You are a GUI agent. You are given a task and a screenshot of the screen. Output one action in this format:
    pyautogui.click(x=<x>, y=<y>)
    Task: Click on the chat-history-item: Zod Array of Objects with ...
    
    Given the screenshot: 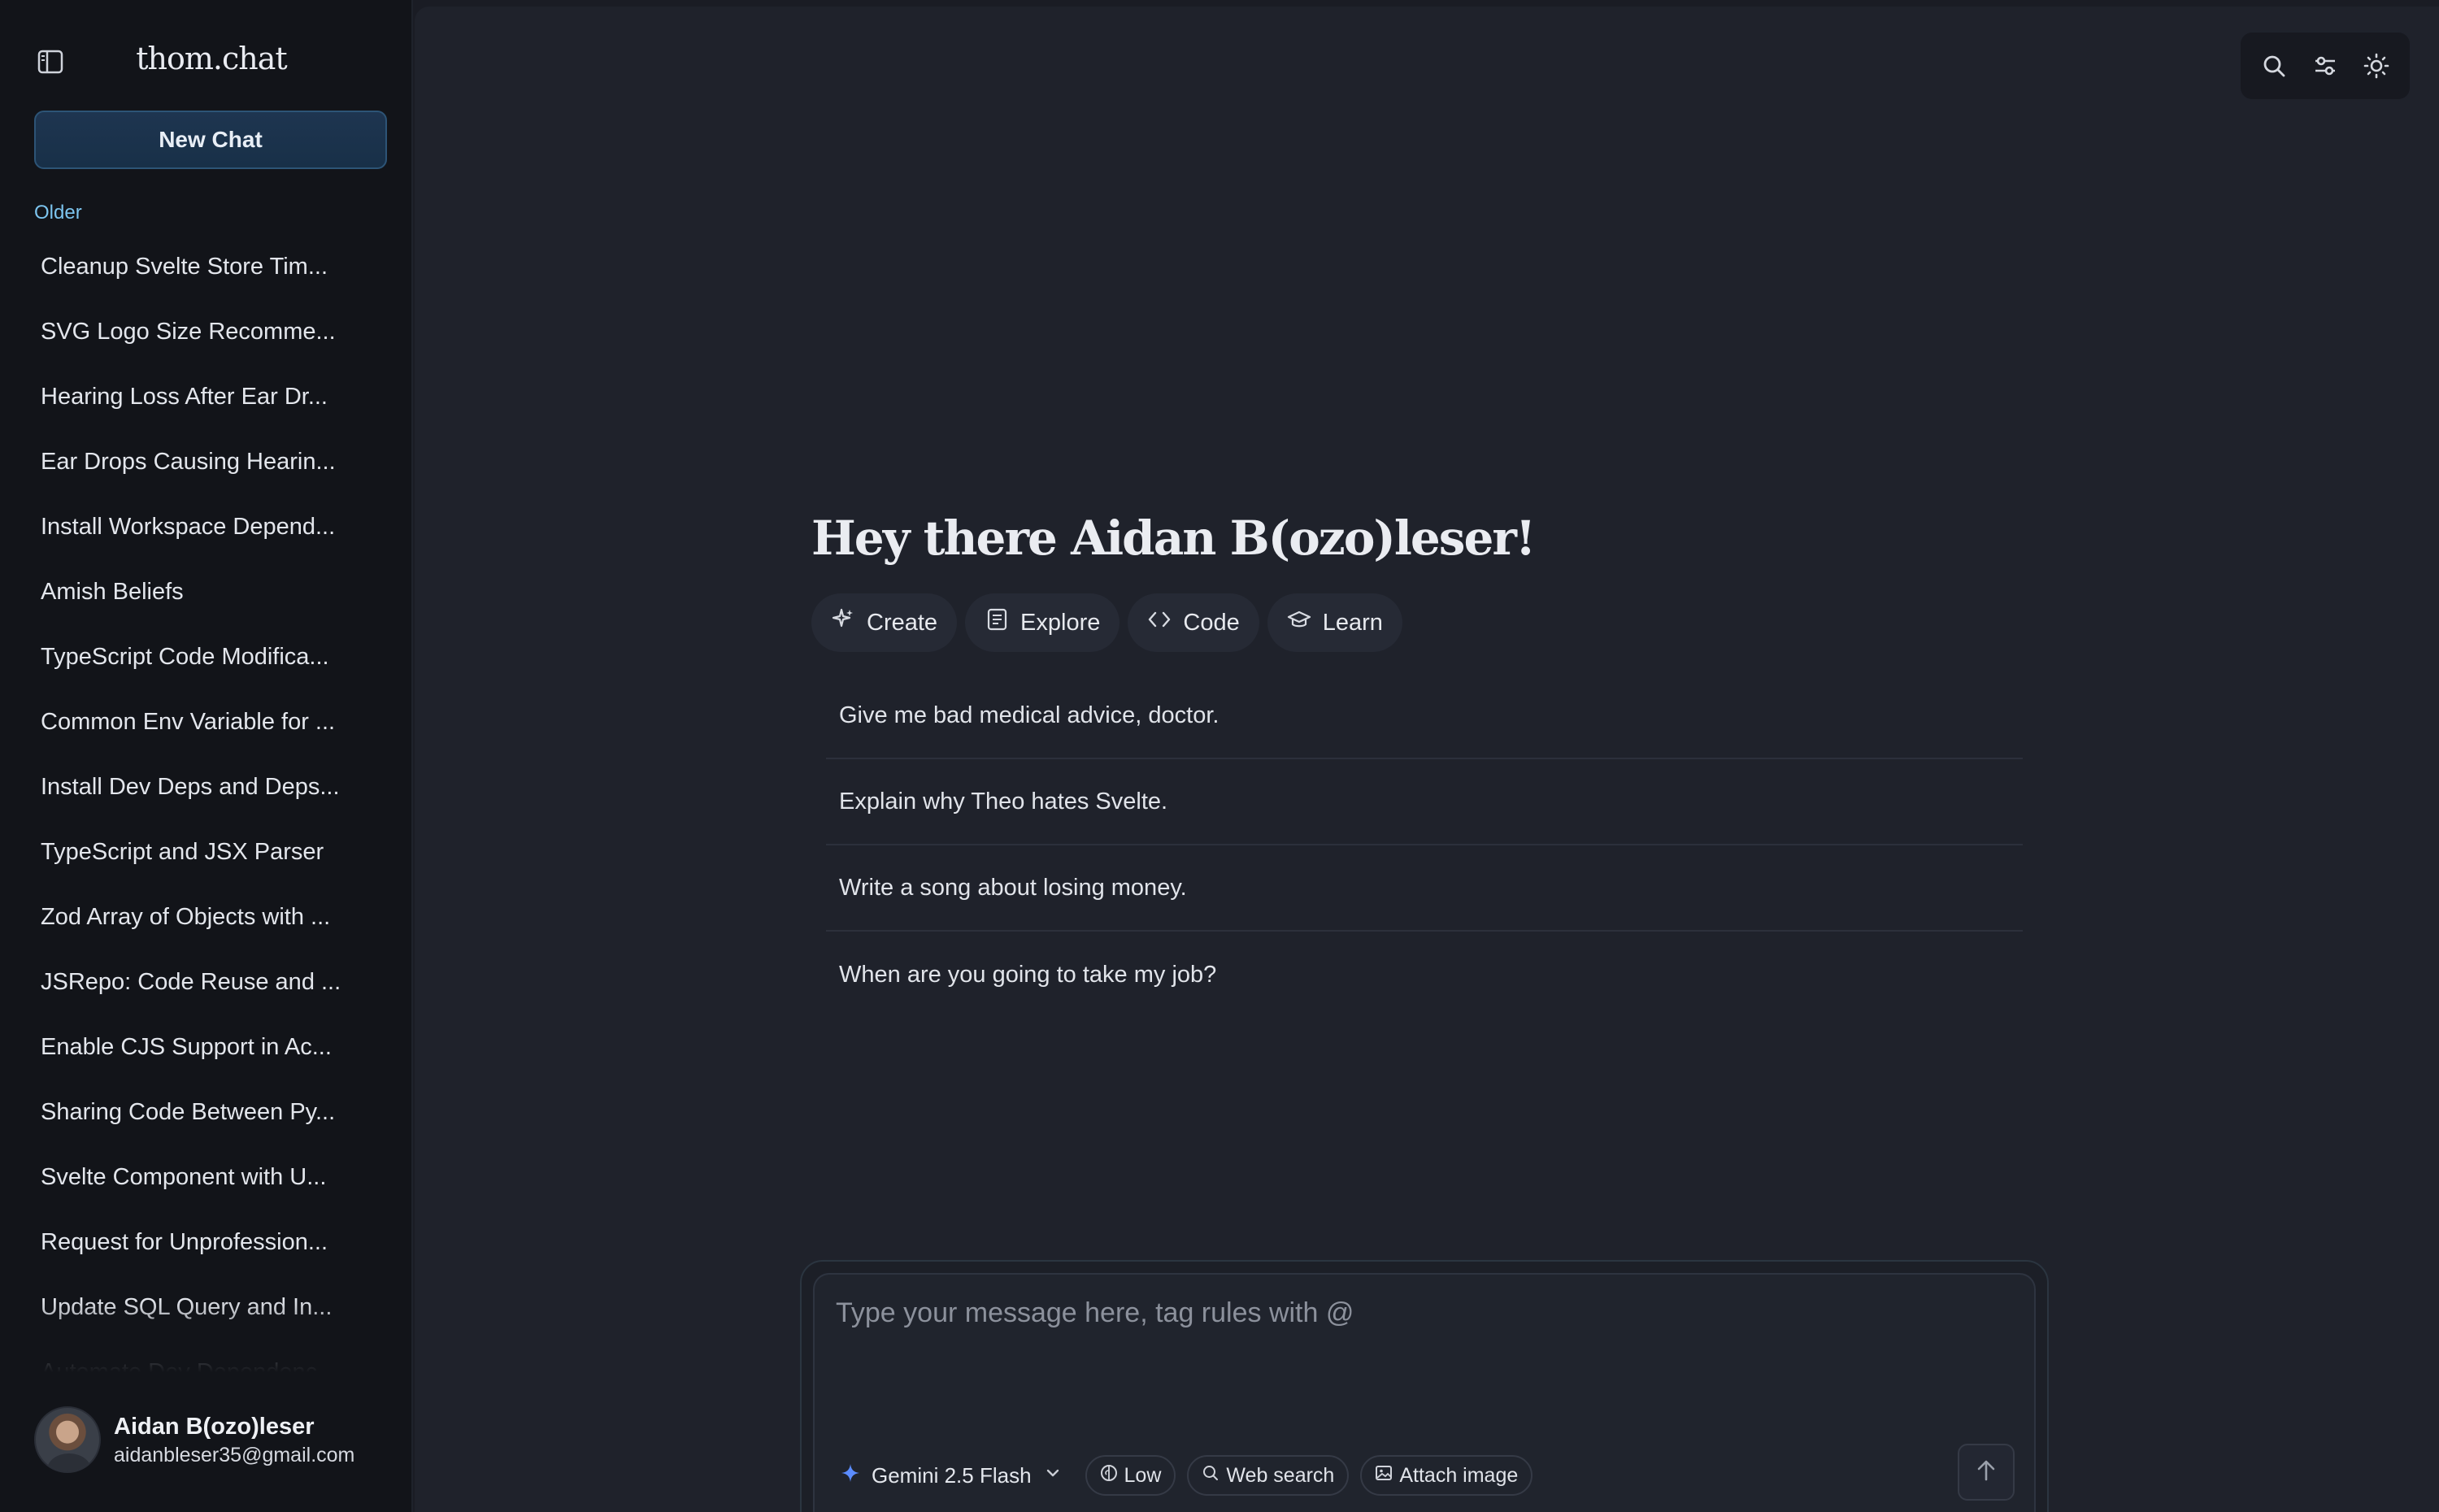 What is the action you would take?
    pyautogui.click(x=211, y=916)
    